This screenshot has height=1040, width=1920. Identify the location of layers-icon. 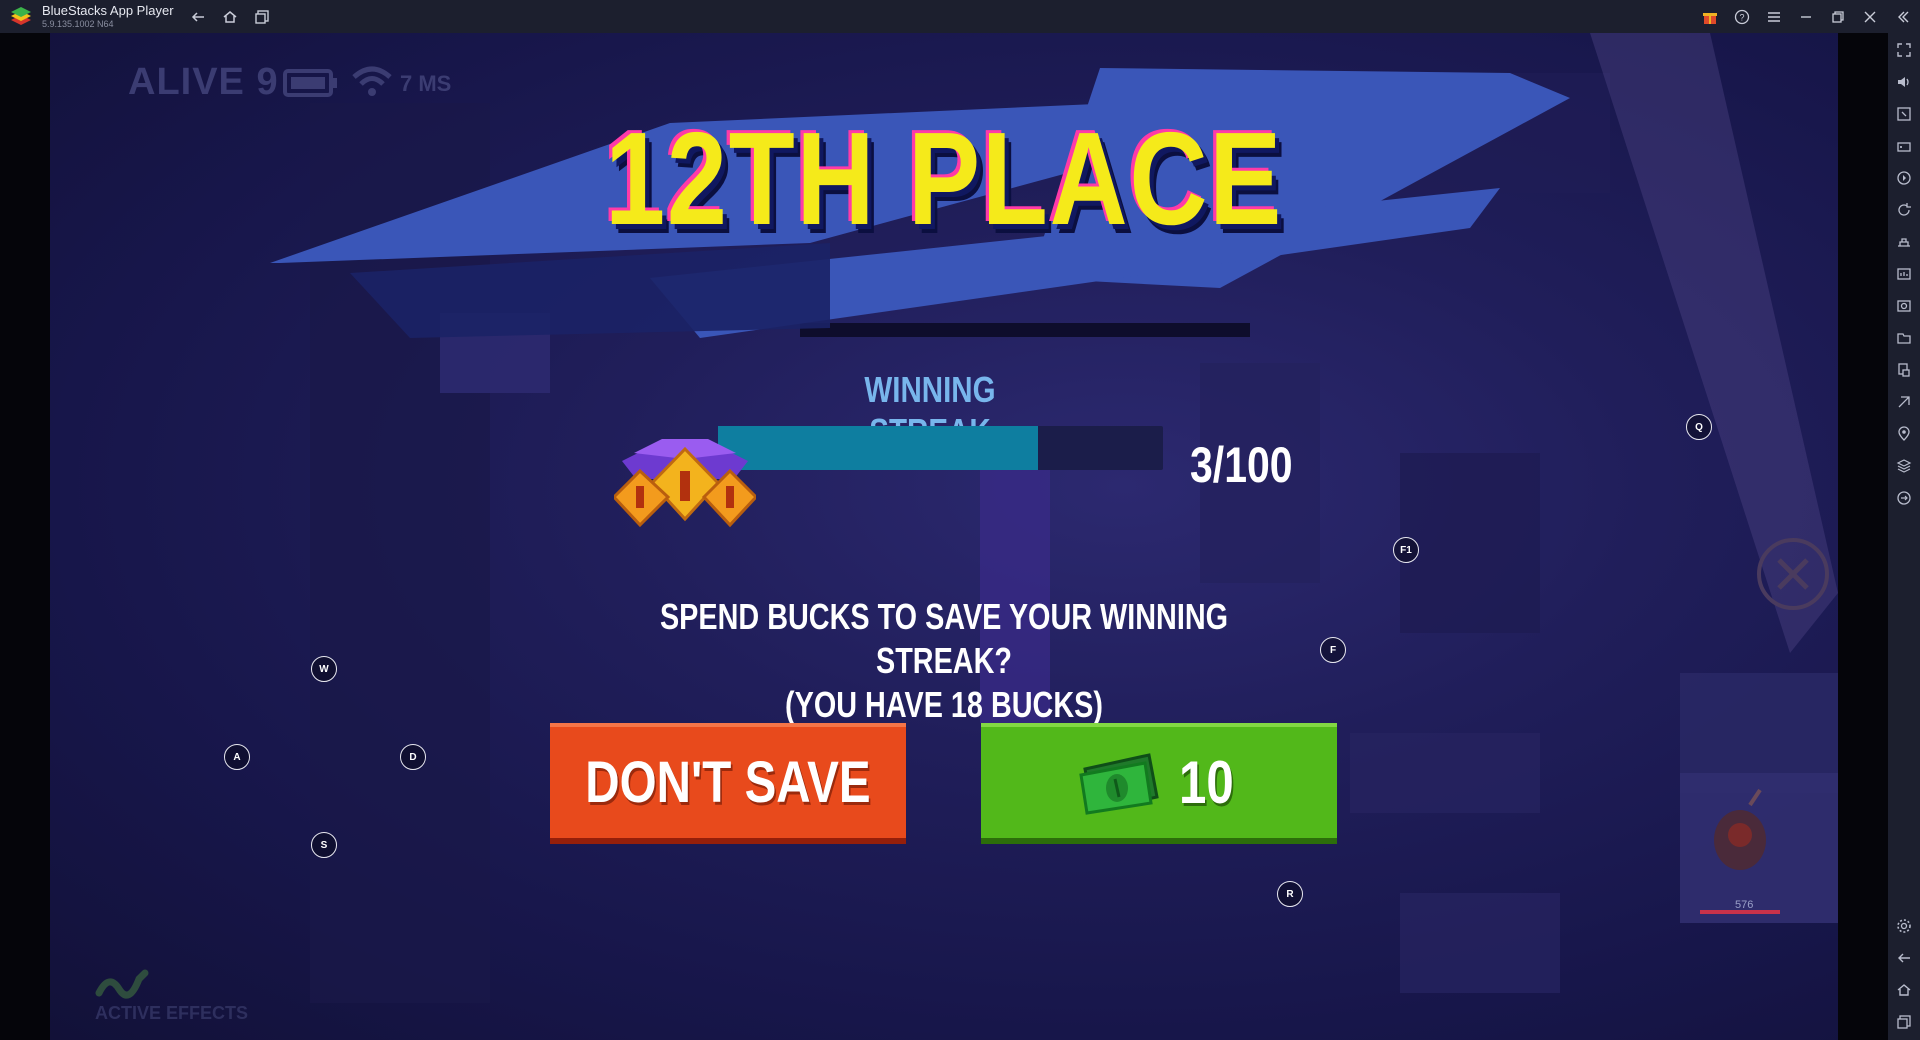
(1904, 466).